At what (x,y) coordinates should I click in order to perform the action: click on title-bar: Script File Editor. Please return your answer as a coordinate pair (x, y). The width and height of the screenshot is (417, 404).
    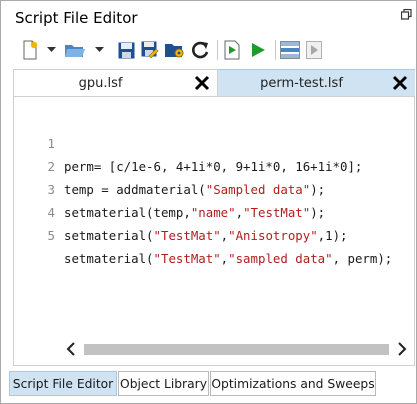
    Looking at the image, I should click on (208, 17).